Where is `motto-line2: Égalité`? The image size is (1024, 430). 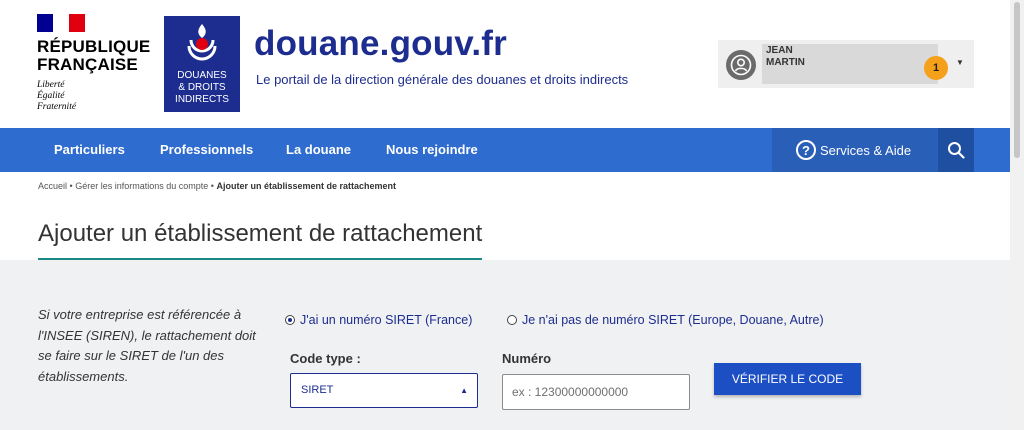 motto-line2: Égalité is located at coordinates (51, 96).